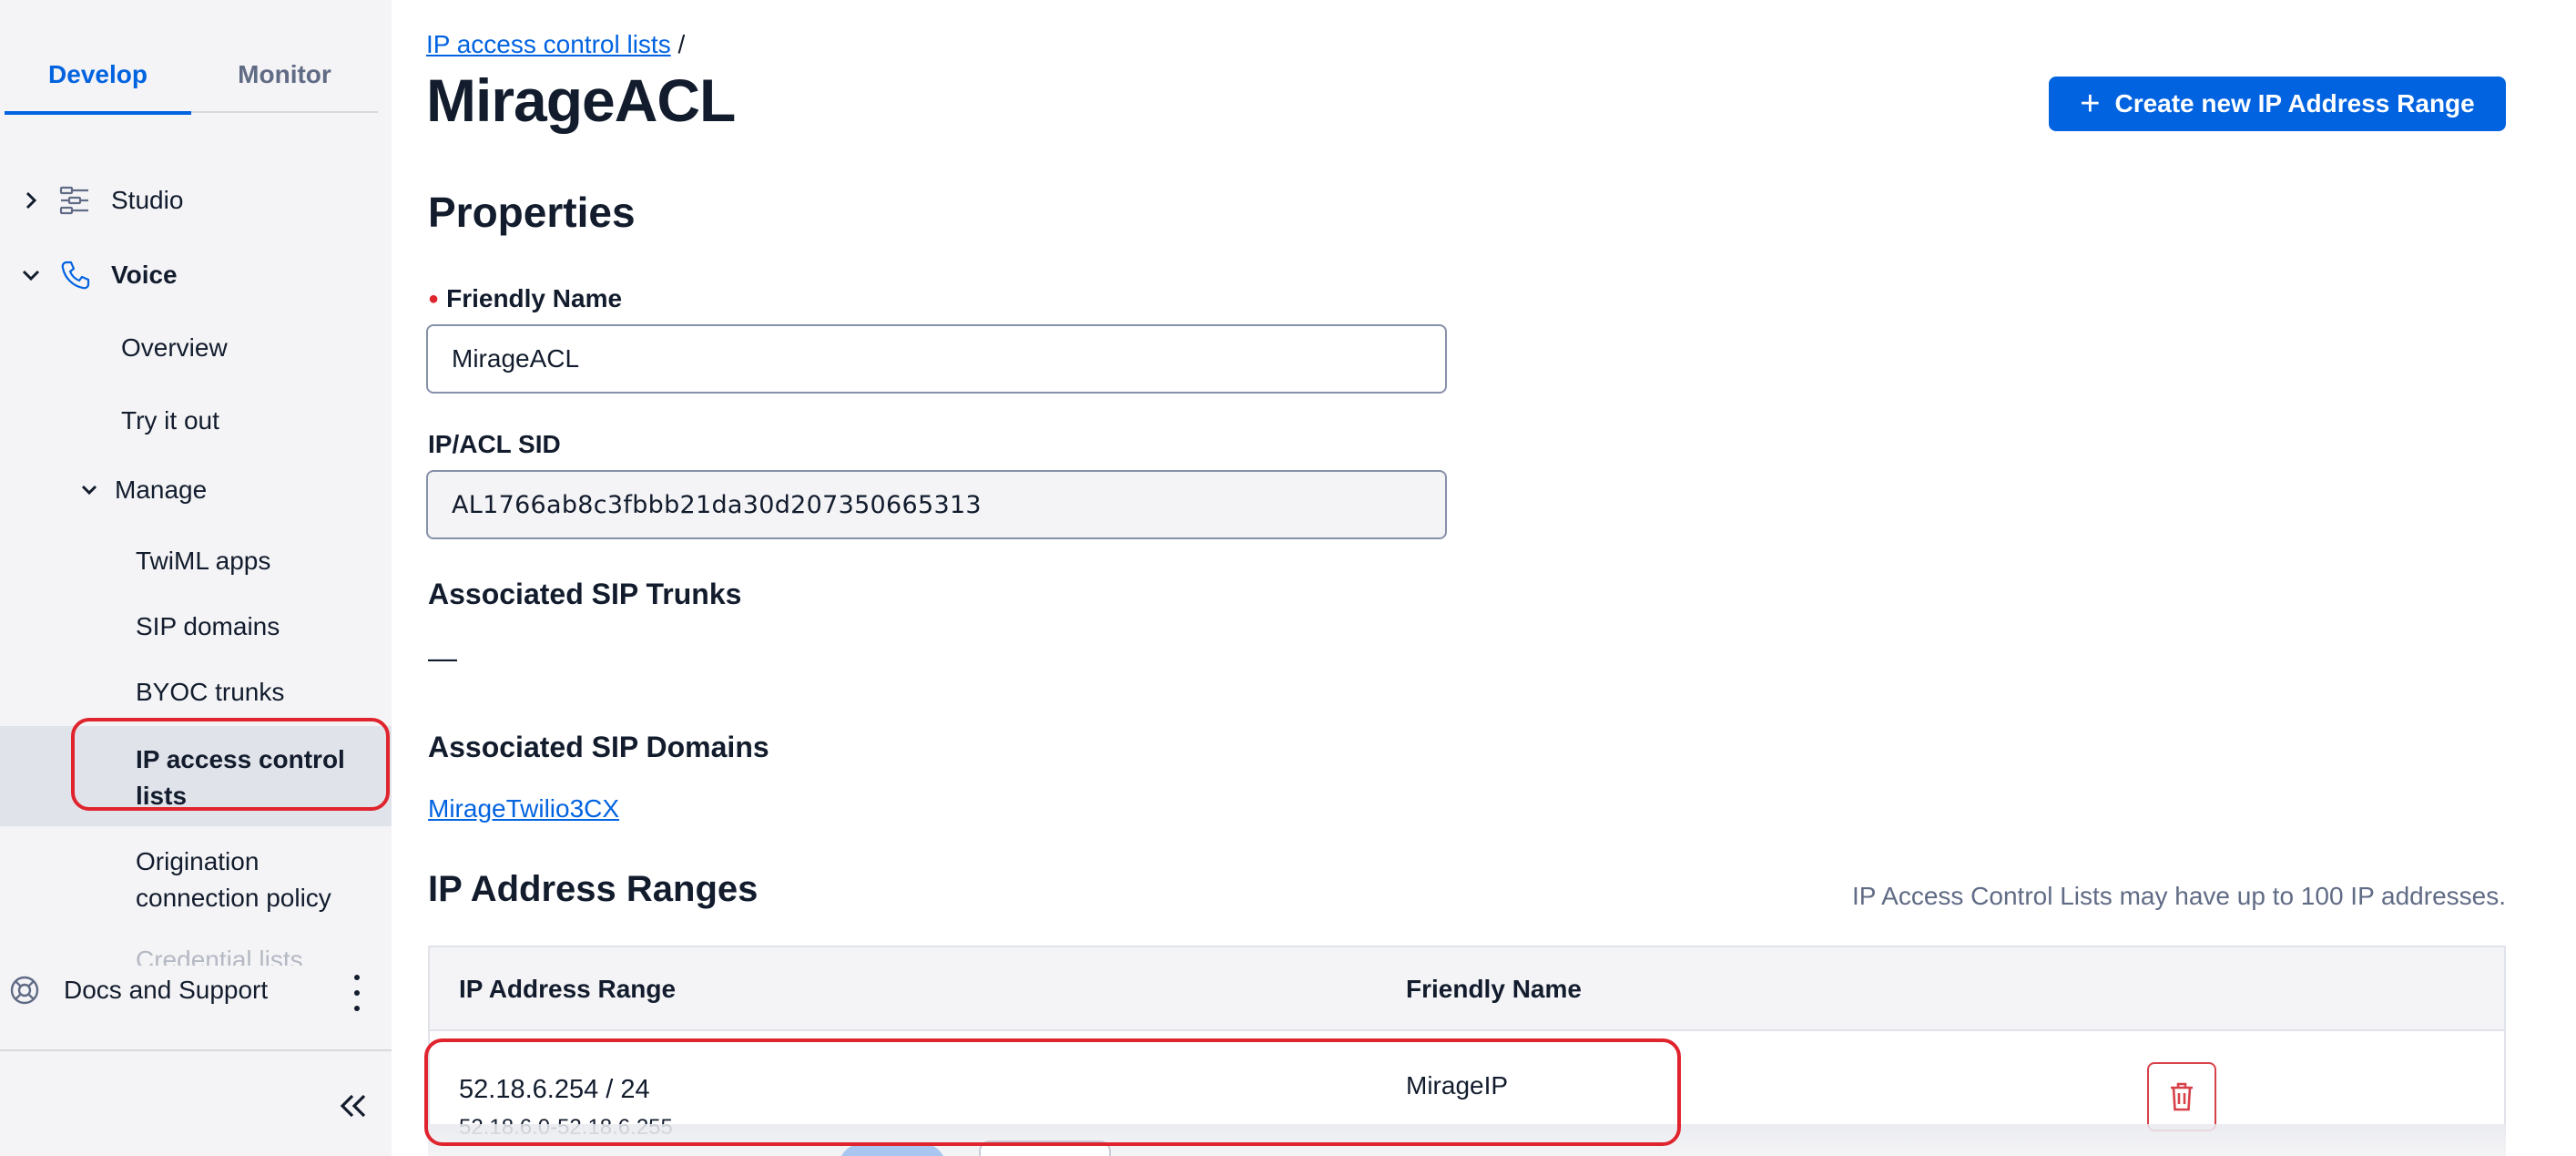 The image size is (2576, 1156). I want to click on breadcrumb-ip-access-control-lists-link: IP access control lists, so click(548, 44).